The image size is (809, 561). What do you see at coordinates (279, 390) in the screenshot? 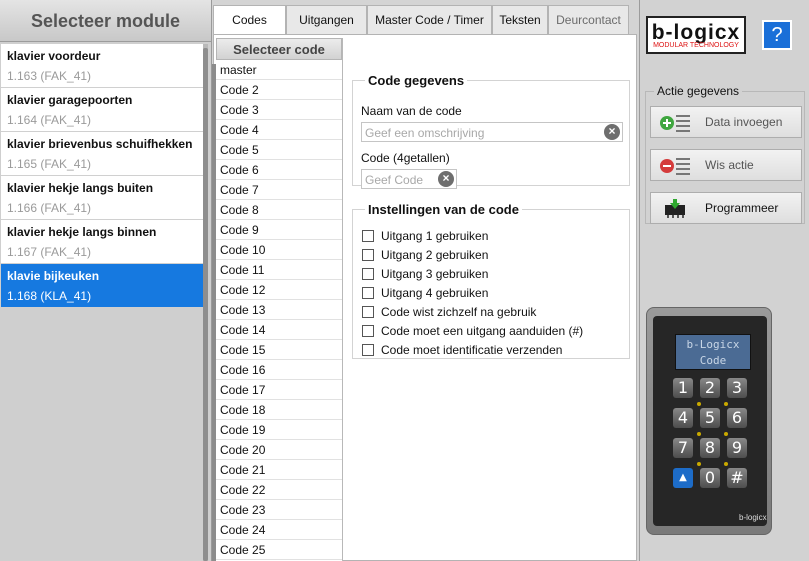
I see `code-list-item: Code 17` at bounding box center [279, 390].